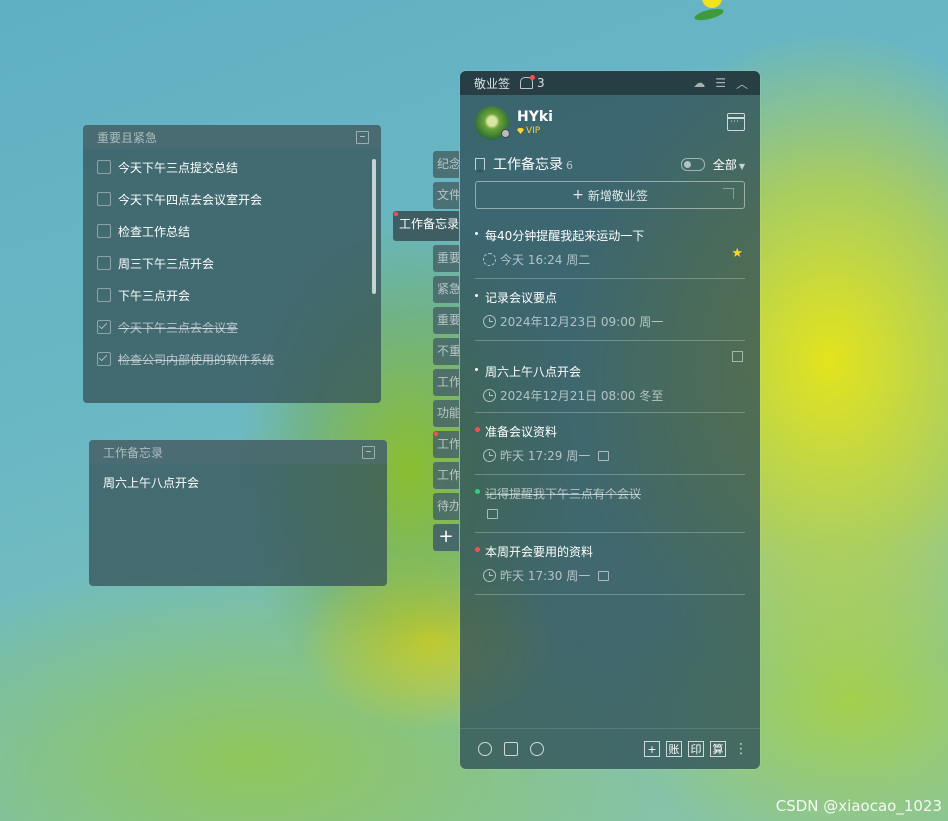 The width and height of the screenshot is (948, 821). I want to click on task-item: 今天下午三点去会议室, so click(232, 327).